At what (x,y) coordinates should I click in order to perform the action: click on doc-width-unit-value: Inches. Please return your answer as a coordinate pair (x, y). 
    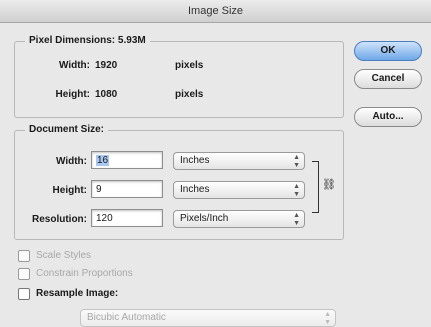
    Looking at the image, I should click on (195, 160).